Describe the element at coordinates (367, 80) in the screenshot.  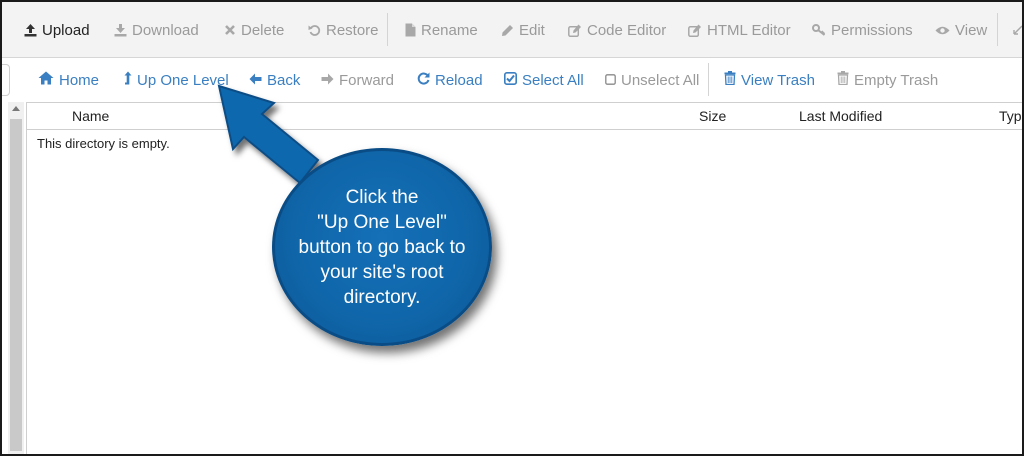
I see `forward-label: Forward` at that location.